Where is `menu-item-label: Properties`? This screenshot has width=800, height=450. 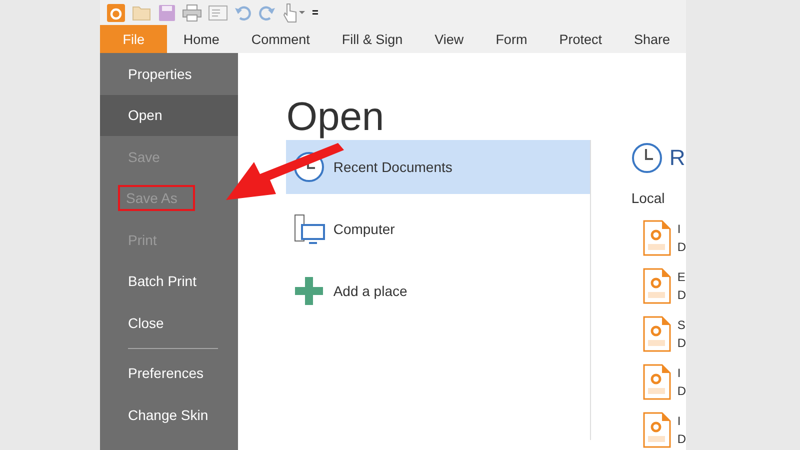 menu-item-label: Properties is located at coordinates (160, 74).